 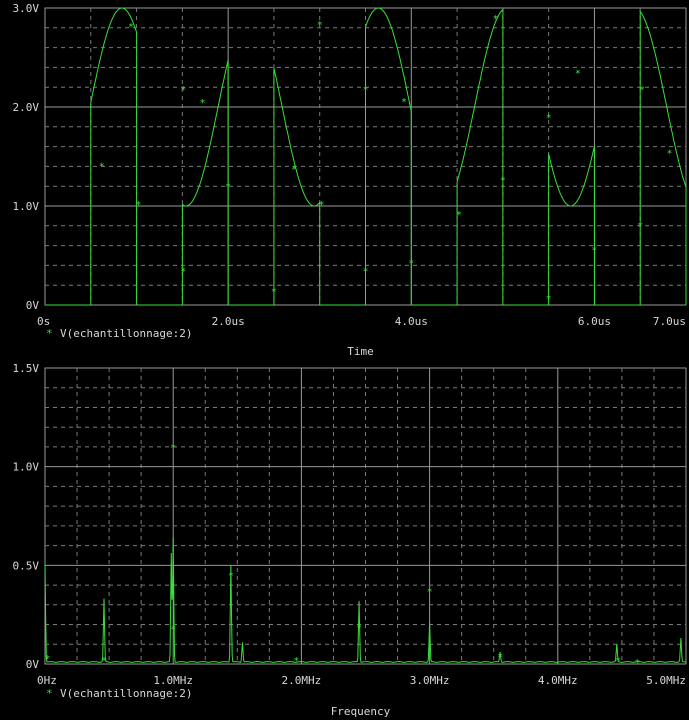 What do you see at coordinates (26, 107) in the screenshot?
I see `y-tick-label: 2.0V` at bounding box center [26, 107].